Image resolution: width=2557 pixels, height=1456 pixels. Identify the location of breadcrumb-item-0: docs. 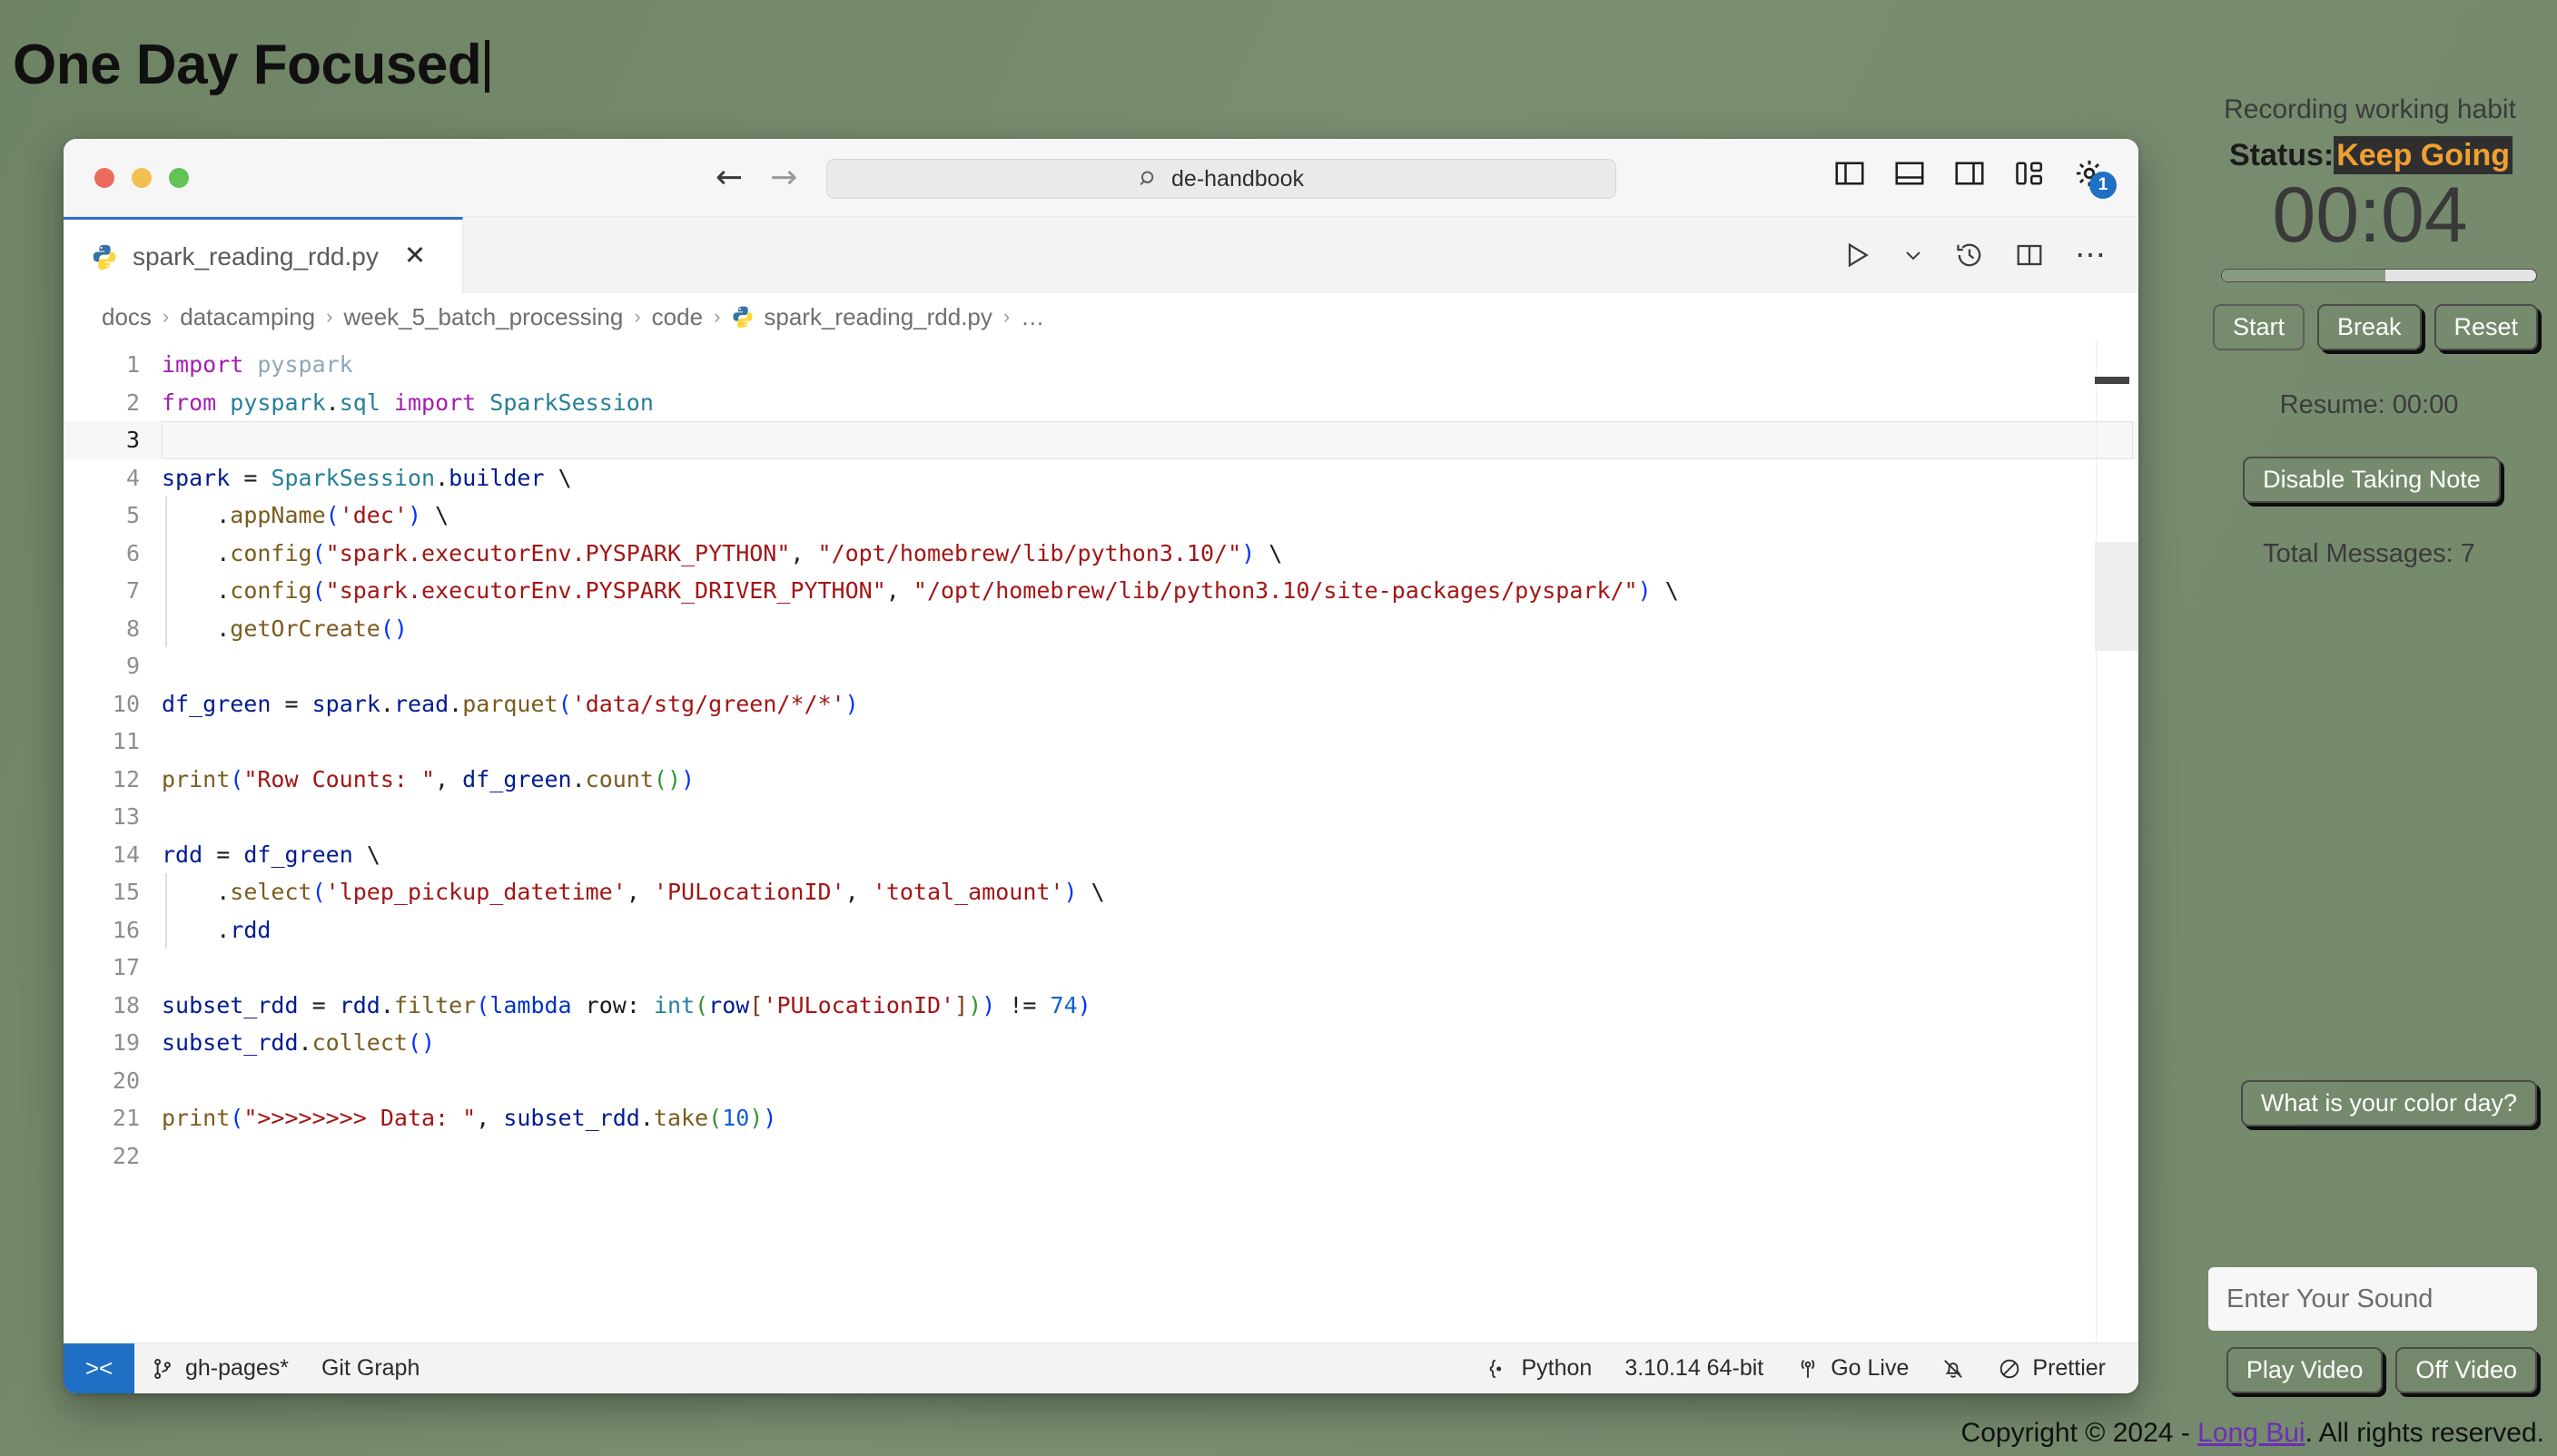
(127, 317).